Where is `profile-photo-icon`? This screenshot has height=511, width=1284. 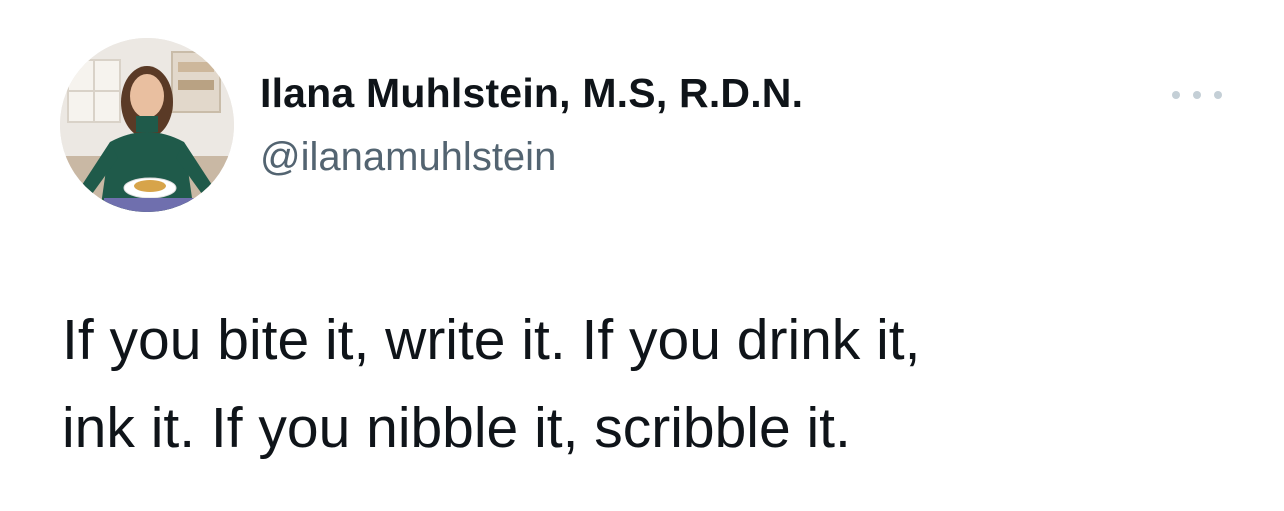 profile-photo-icon is located at coordinates (147, 125).